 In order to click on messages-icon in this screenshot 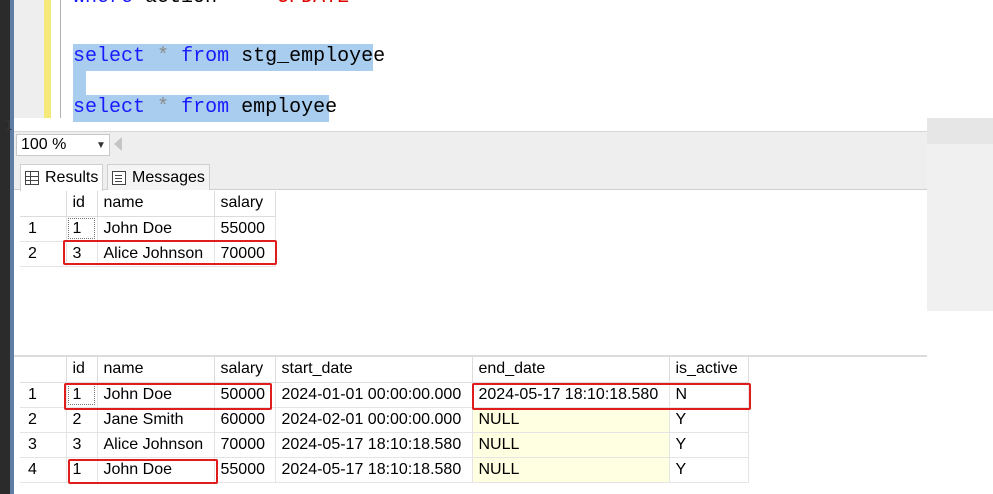, I will do `click(119, 177)`.